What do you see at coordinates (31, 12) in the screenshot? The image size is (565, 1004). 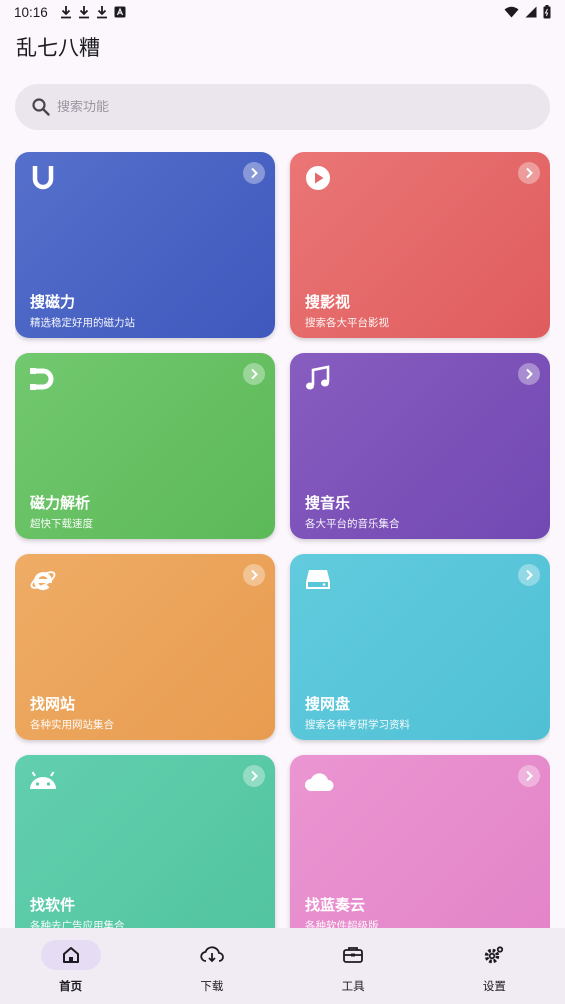 I see `status-time: 10:16` at bounding box center [31, 12].